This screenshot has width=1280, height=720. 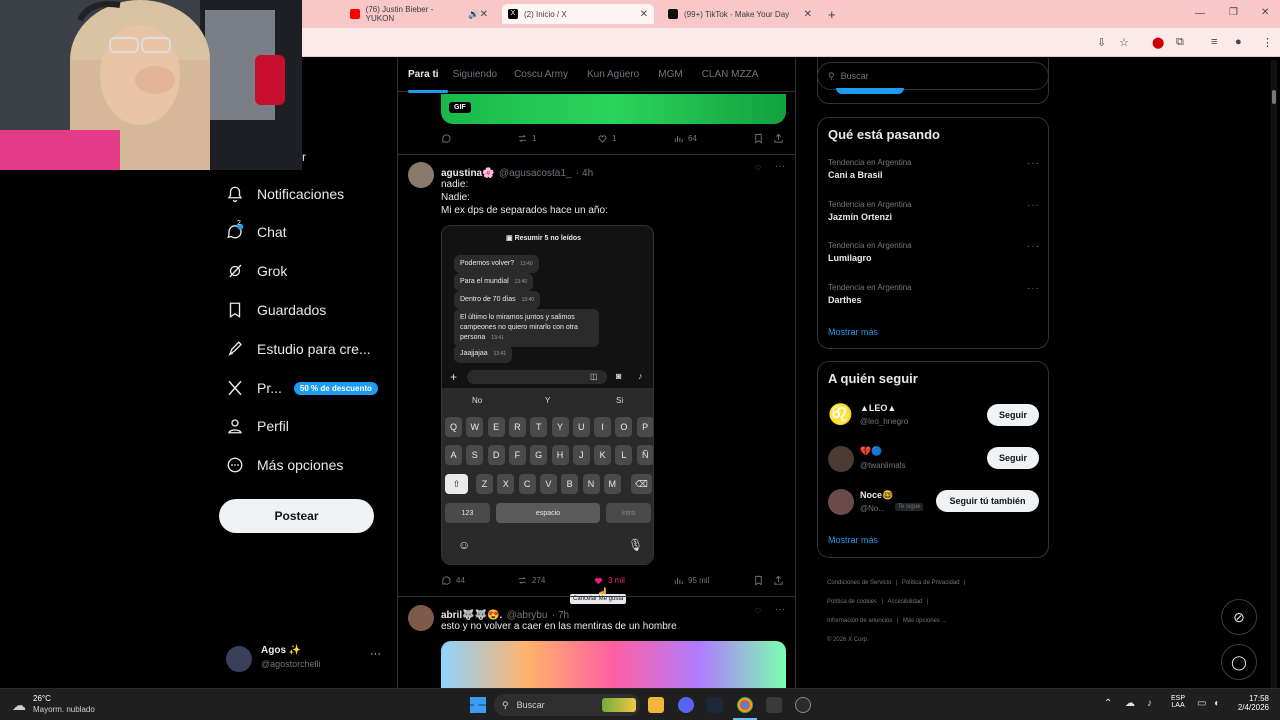 I want to click on follow-name: 💔🔵, so click(x=871, y=451).